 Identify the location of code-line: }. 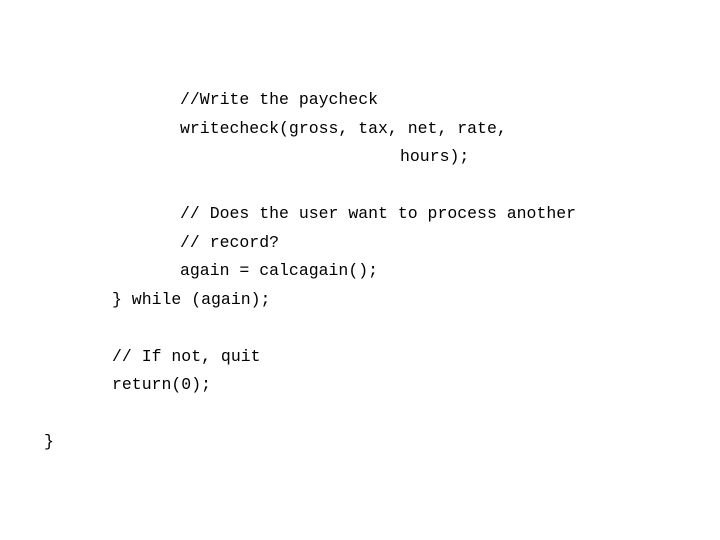
(49, 441).